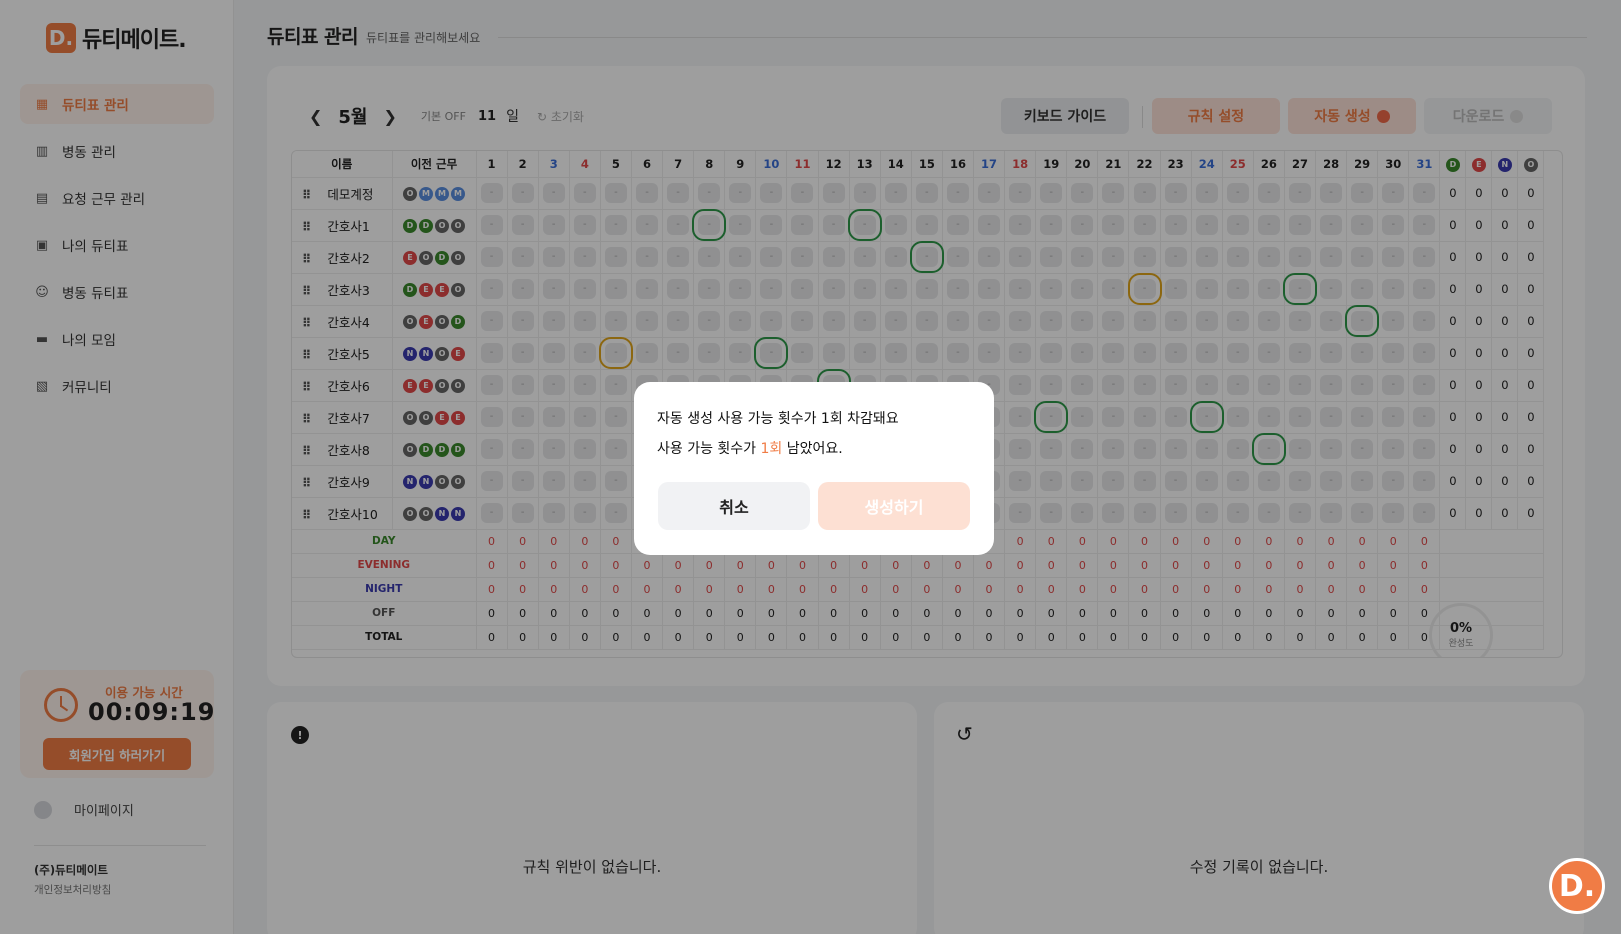 The height and width of the screenshot is (934, 1621). I want to click on modal-desc-highlight: 1회, so click(771, 449).